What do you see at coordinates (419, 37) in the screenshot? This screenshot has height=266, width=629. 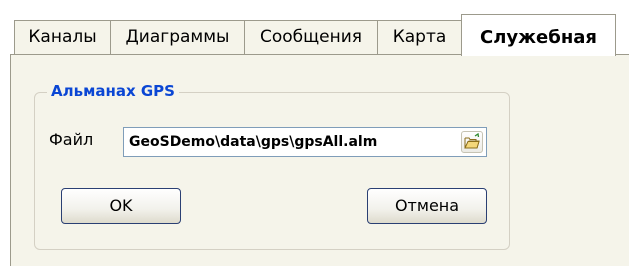 I see `tab-map: Карта` at bounding box center [419, 37].